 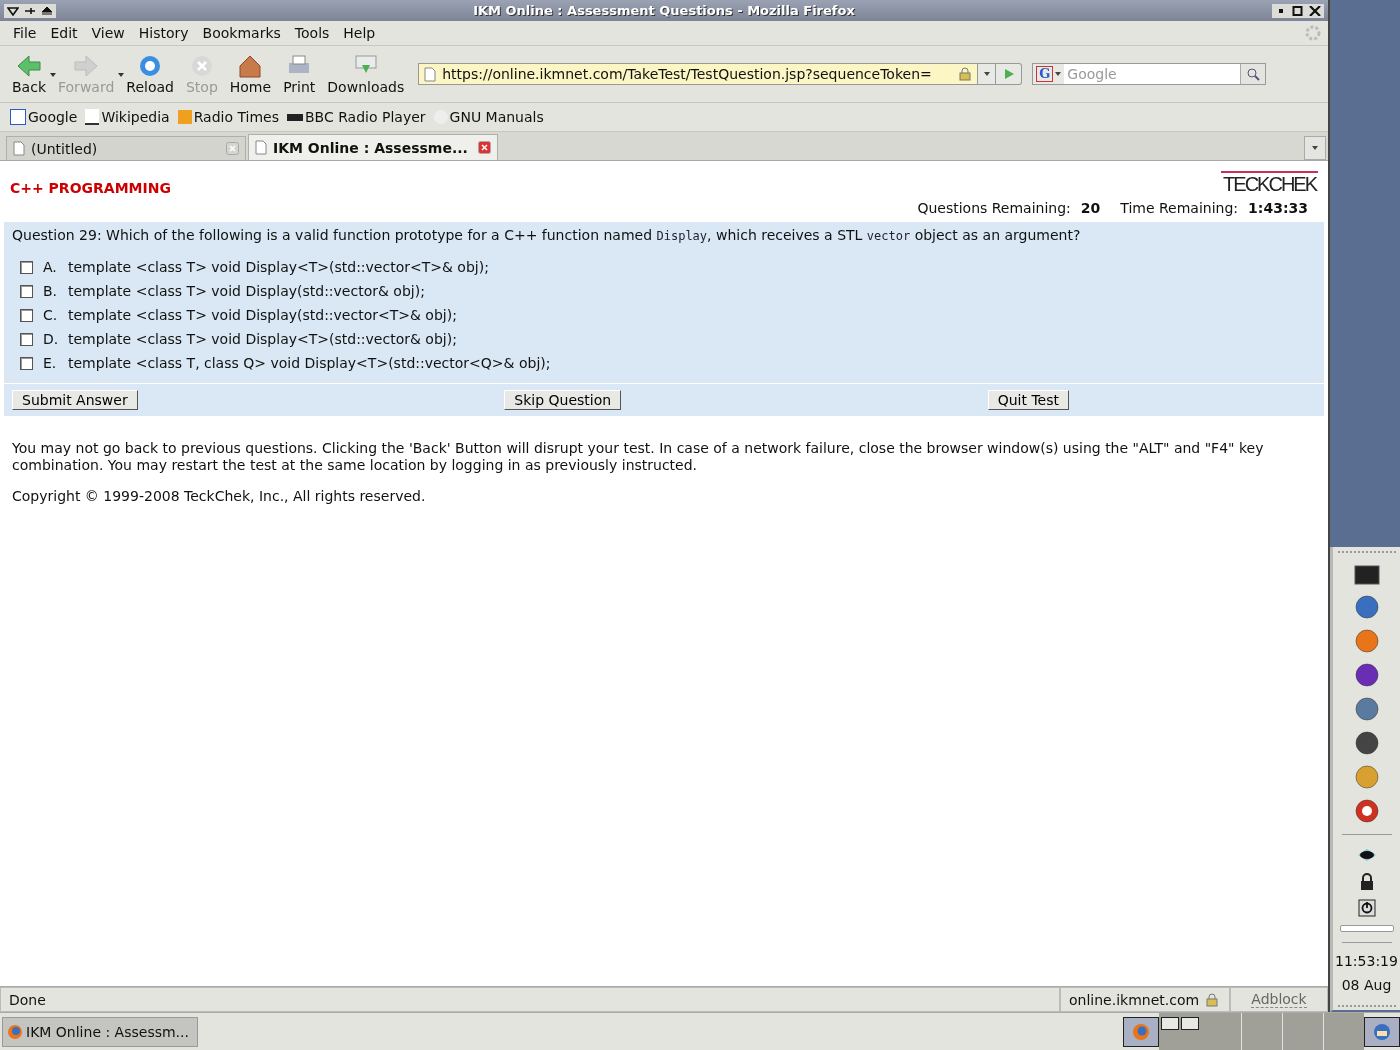 I want to click on answer-text: template <class T> void Display<T>(std::vector& obj);, so click(x=262, y=339).